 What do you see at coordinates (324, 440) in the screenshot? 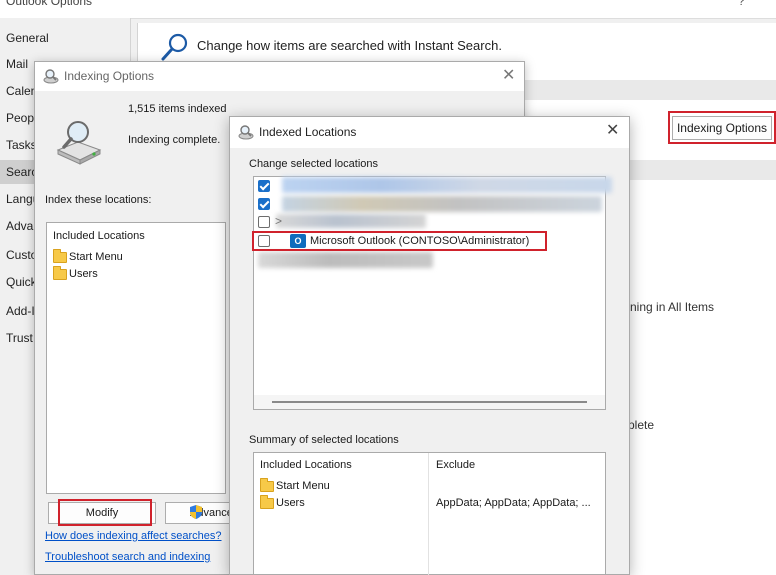
I see `summary-label: Summary of selected locations` at bounding box center [324, 440].